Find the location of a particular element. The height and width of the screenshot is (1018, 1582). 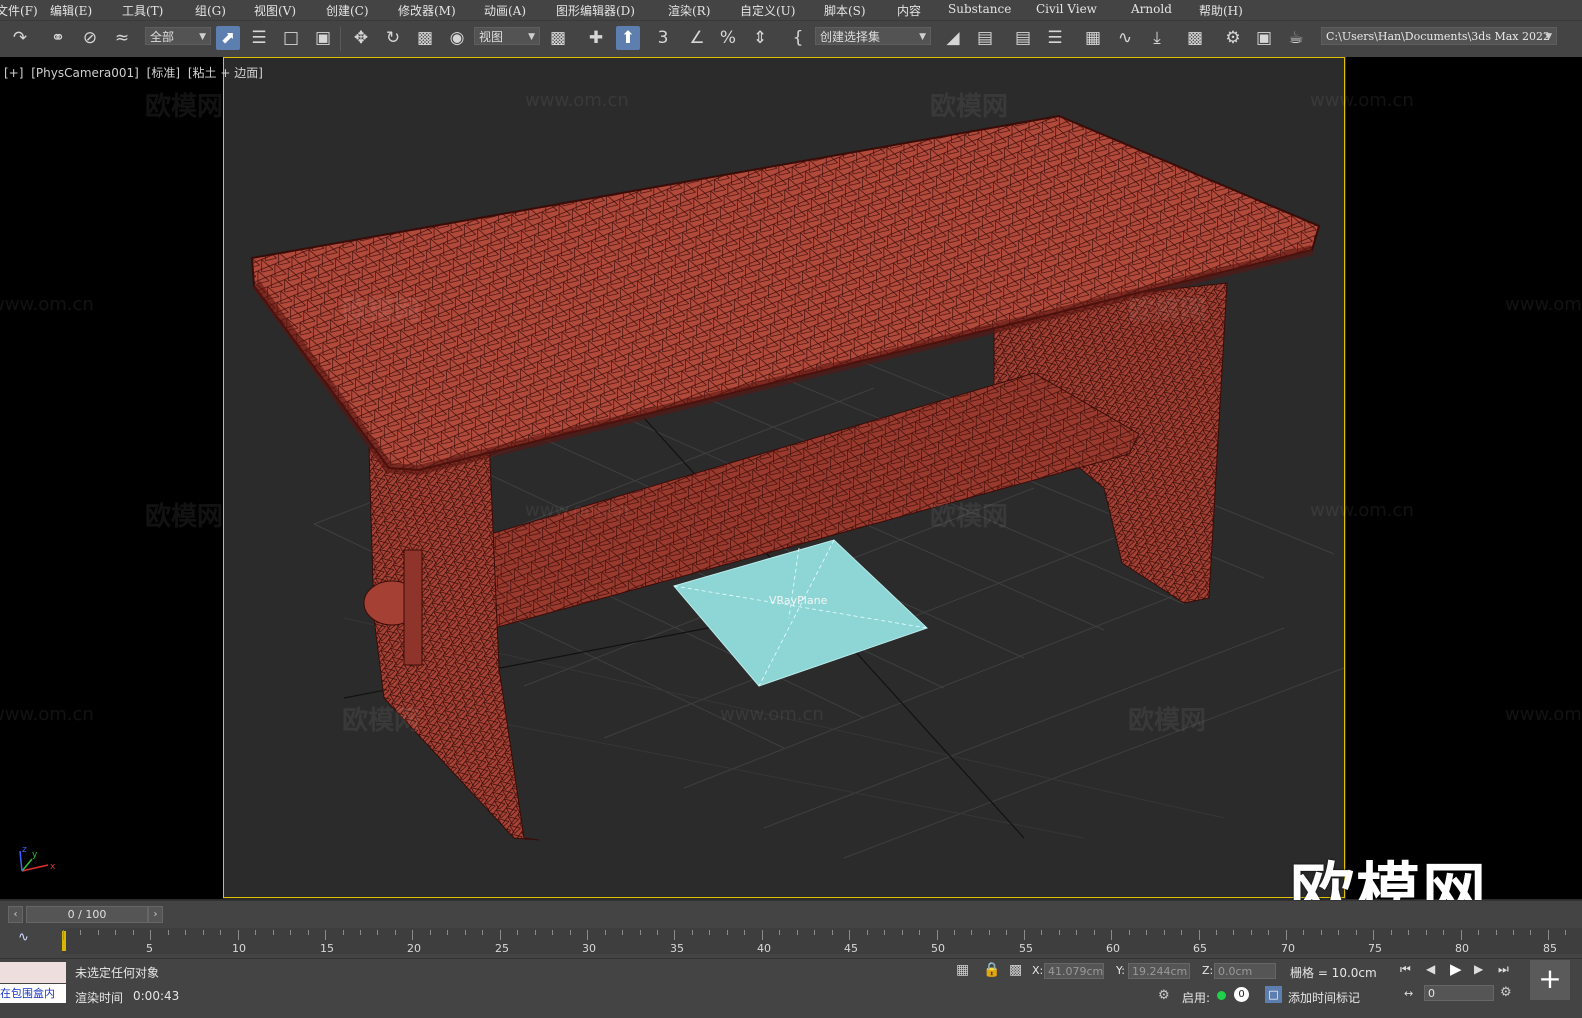

previous-frame-icon: ◀ is located at coordinates (1430, 969).